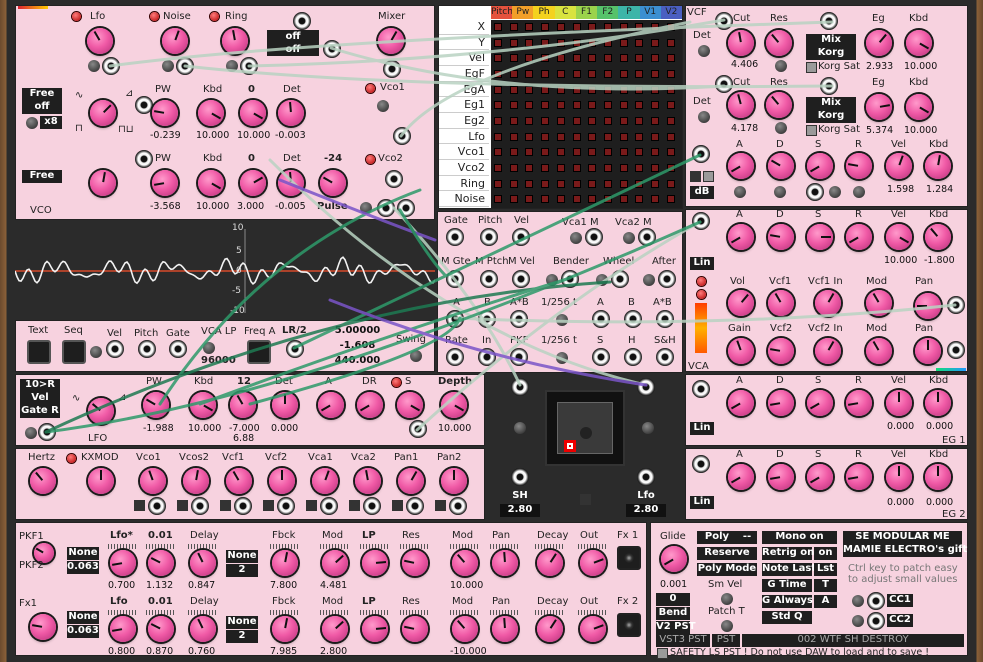 The image size is (983, 662). I want to click on vca-mod-knob, so click(879, 303).